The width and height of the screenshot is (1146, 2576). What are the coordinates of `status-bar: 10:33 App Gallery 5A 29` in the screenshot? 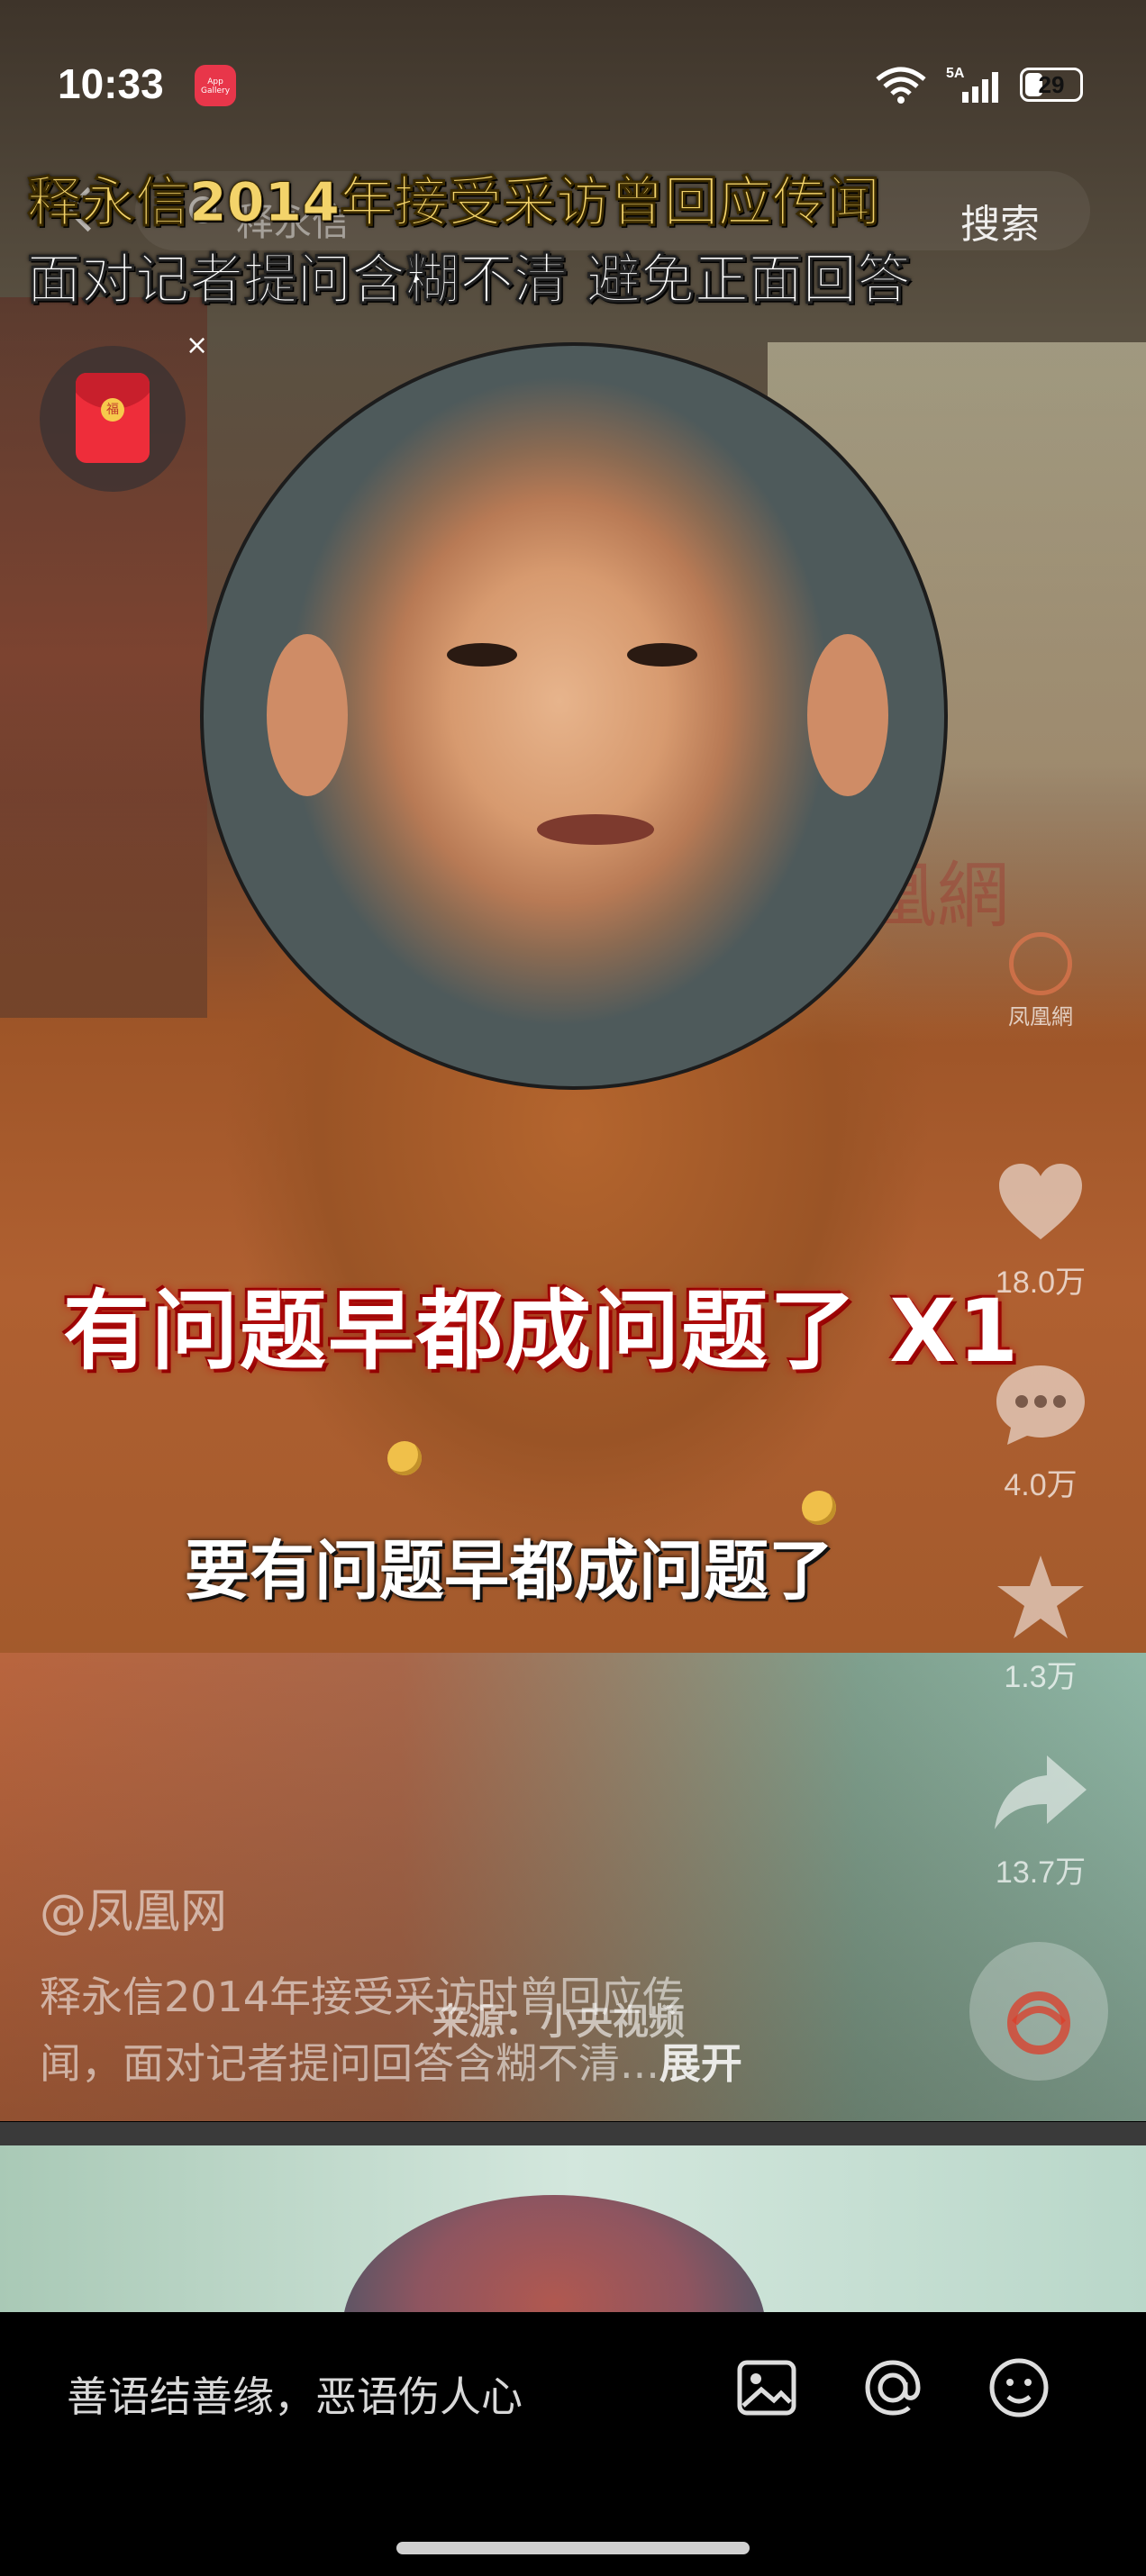 It's located at (573, 59).